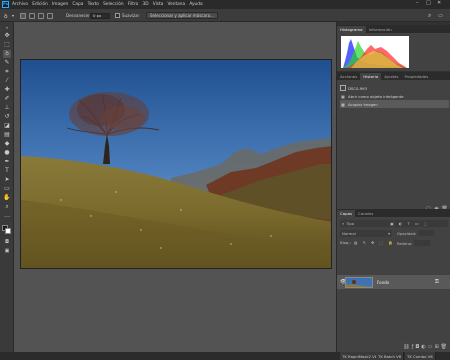  Describe the element at coordinates (351, 29) in the screenshot. I see `tab-histogram: Histograma` at that location.